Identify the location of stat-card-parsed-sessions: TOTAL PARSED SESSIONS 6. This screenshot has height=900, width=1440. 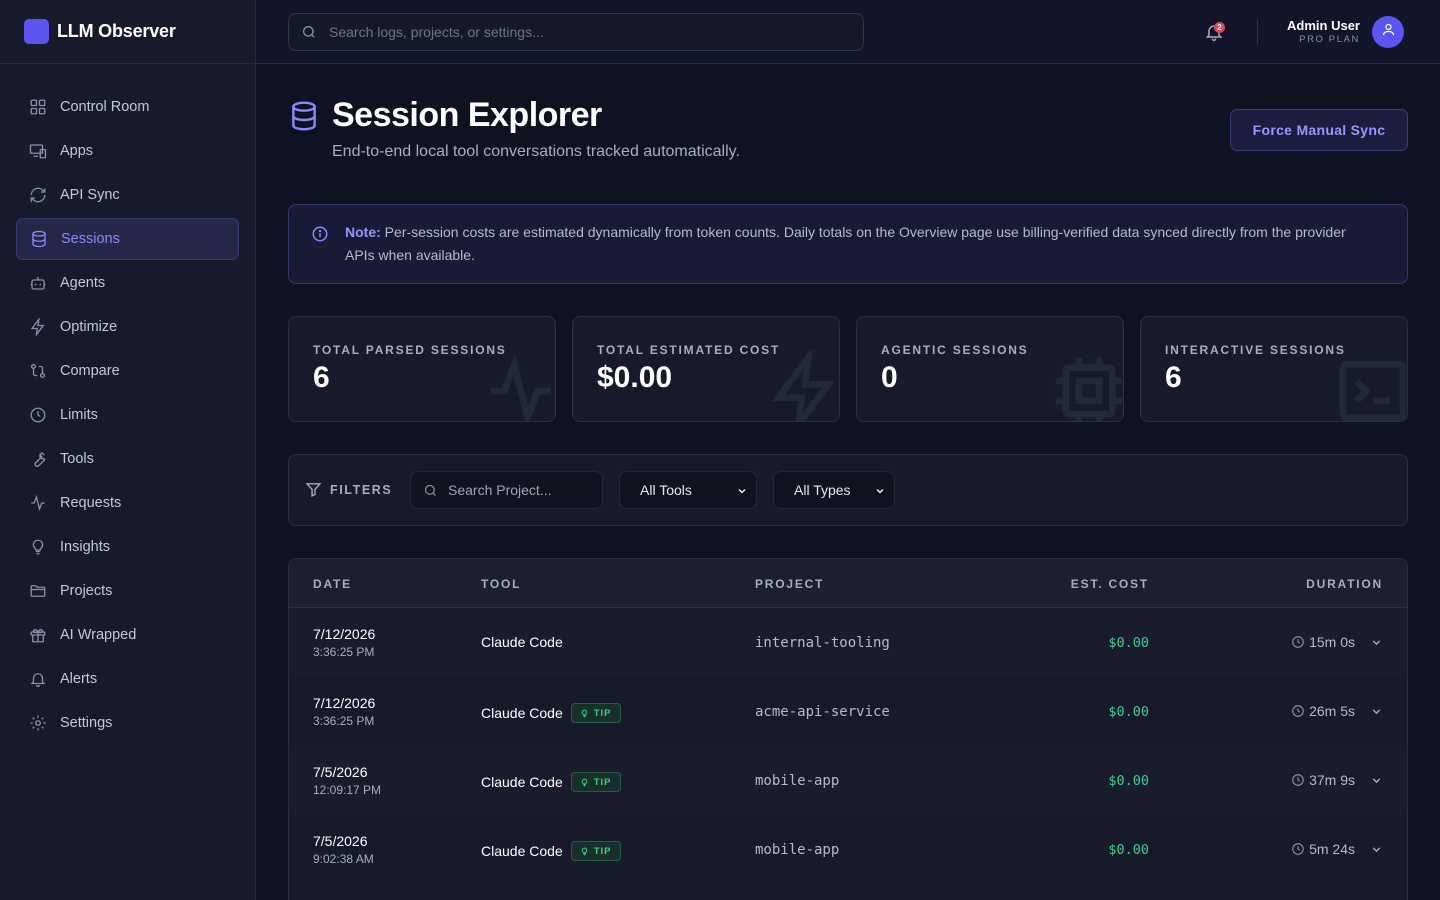
(422, 369).